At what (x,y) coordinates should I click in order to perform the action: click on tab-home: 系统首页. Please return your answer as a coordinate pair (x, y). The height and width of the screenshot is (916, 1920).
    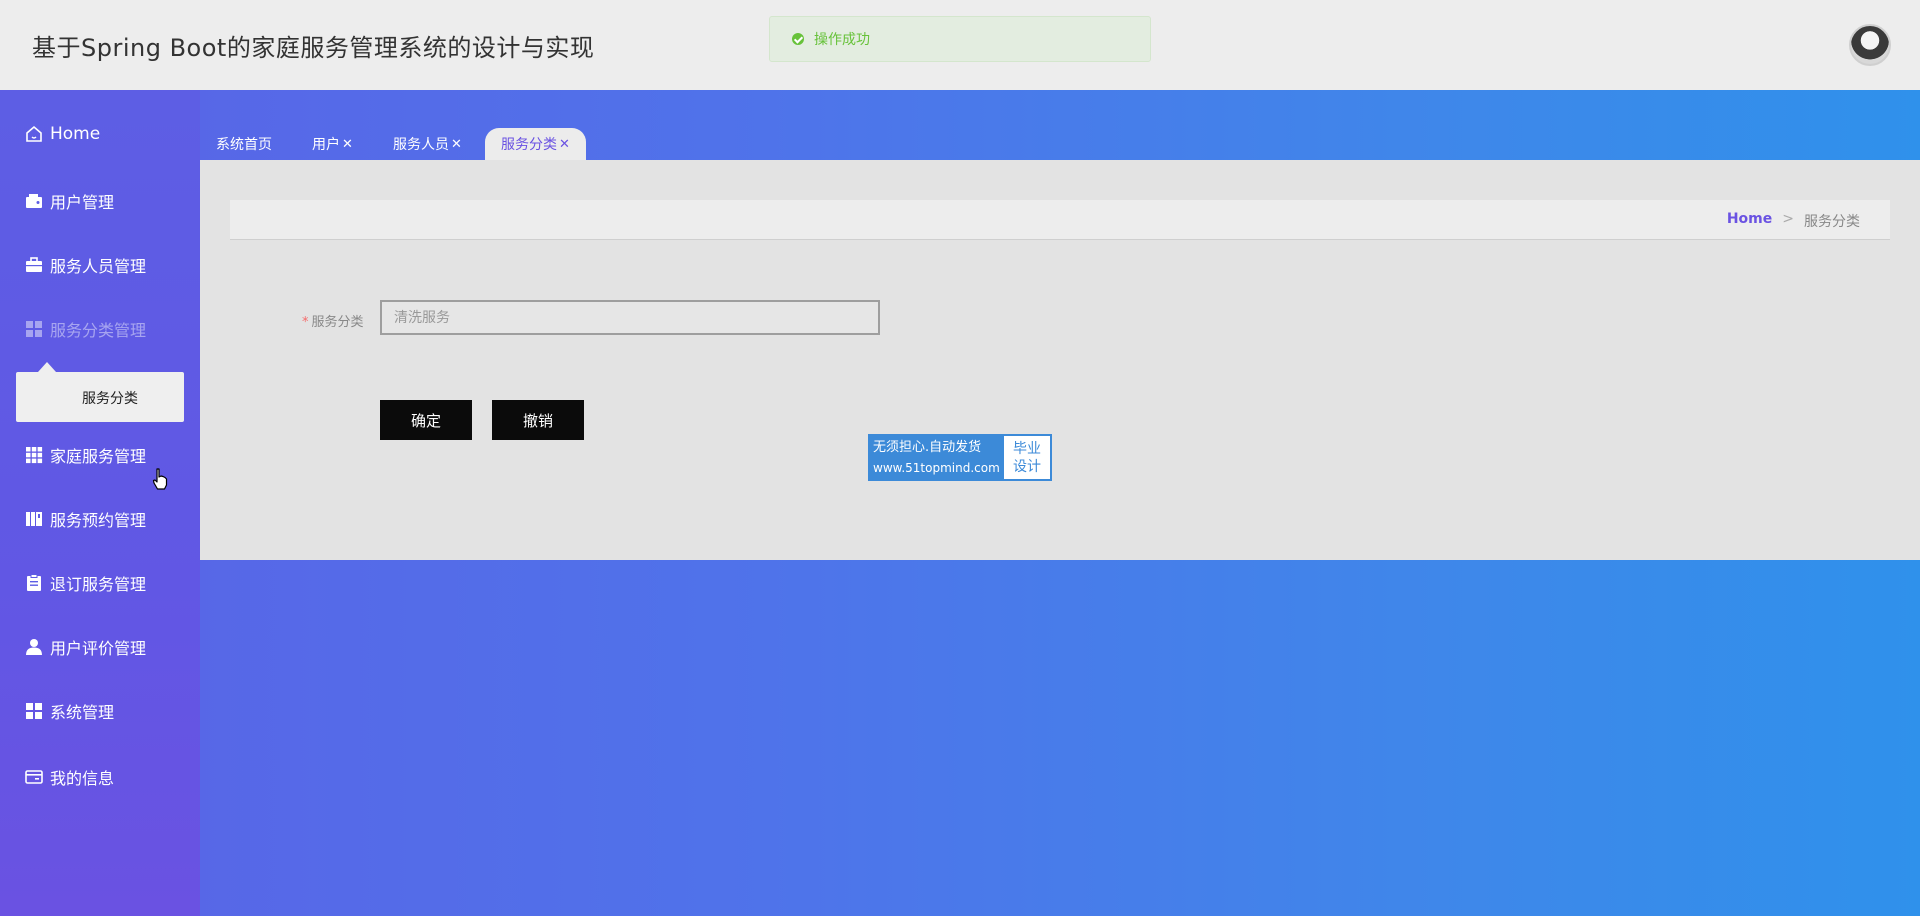
    Looking at the image, I should click on (244, 144).